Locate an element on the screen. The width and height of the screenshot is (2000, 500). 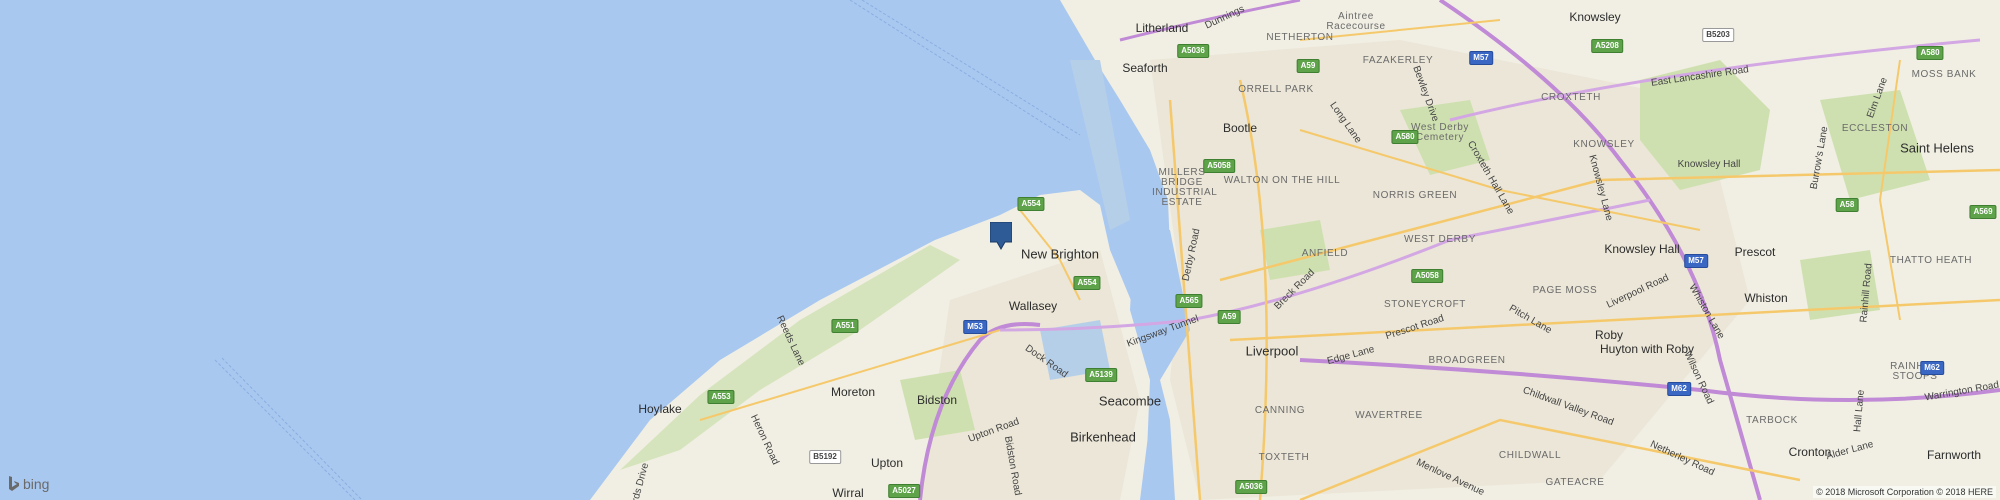
place-label: Moreton is located at coordinates (853, 392).